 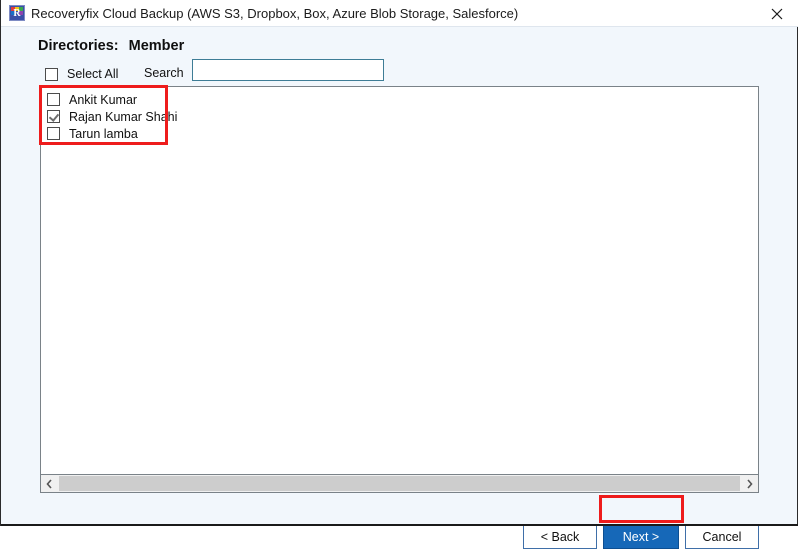 I want to click on app-icon: R, so click(x=17, y=13).